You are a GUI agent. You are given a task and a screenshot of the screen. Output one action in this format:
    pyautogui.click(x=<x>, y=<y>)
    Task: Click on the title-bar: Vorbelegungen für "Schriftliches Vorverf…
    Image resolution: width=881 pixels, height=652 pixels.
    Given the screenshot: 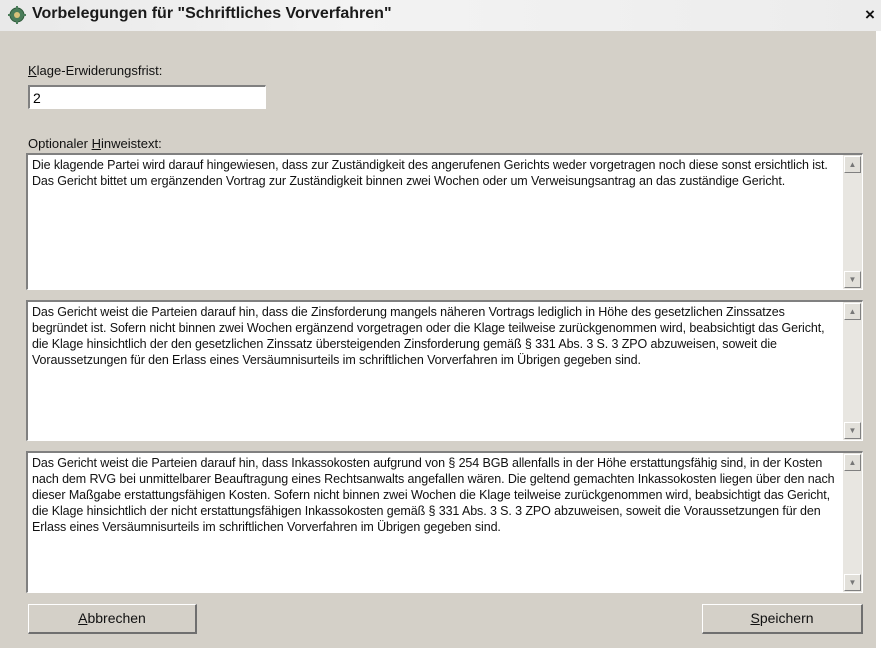 What is the action you would take?
    pyautogui.click(x=440, y=15)
    